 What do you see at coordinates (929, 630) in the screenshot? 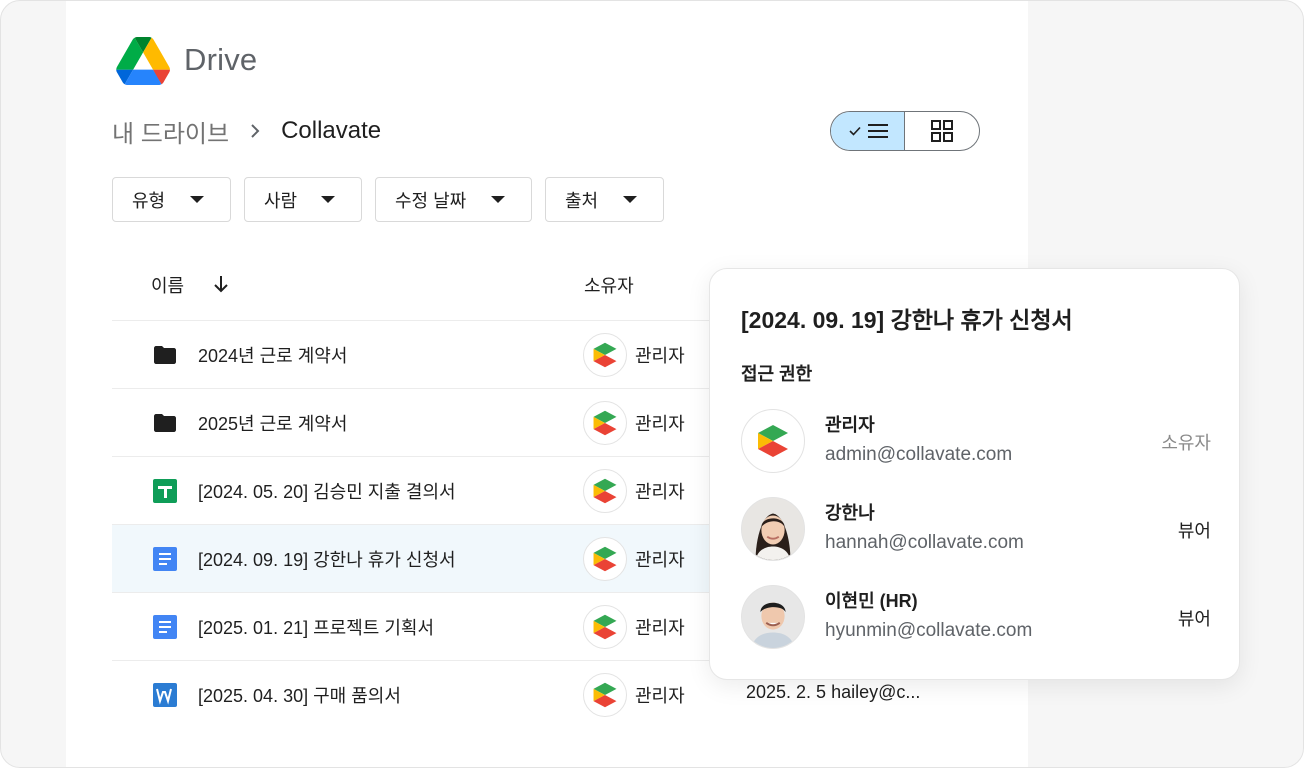
I see `person-email: hyunmin@collavate.com` at bounding box center [929, 630].